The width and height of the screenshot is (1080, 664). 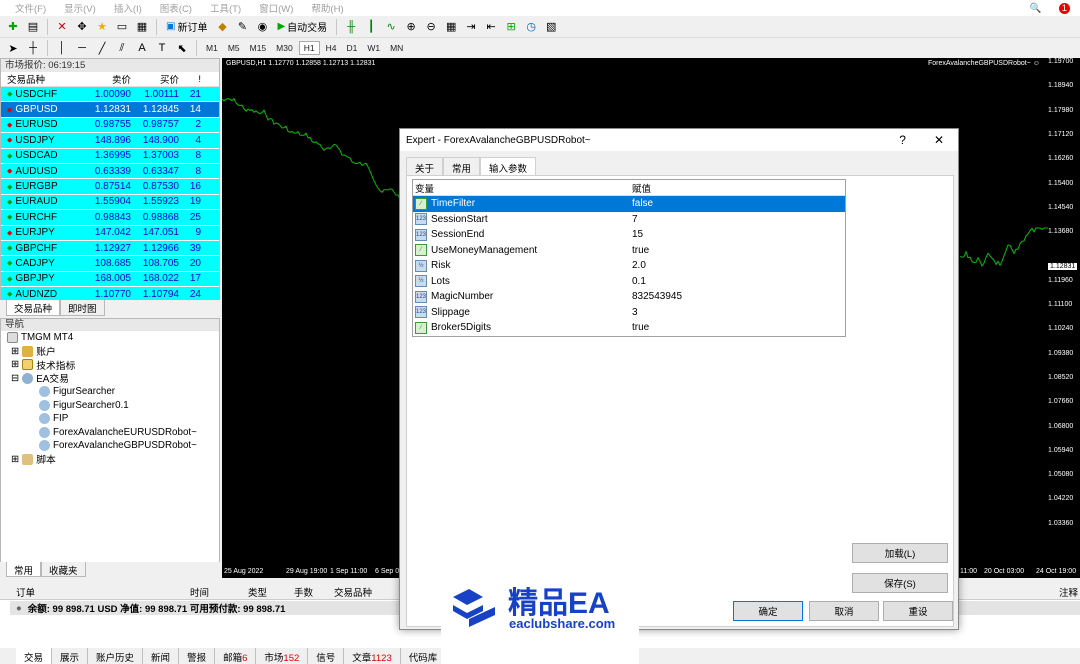 I want to click on param-row: ⁄ Broker5Digits true, so click(x=629, y=328).